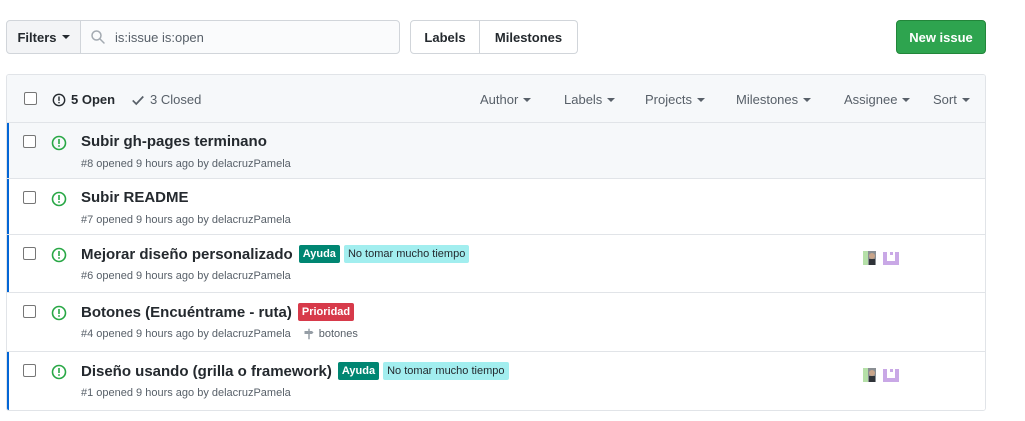  Describe the element at coordinates (326, 312) in the screenshot. I see `label-prioridad: Prioridad` at that location.